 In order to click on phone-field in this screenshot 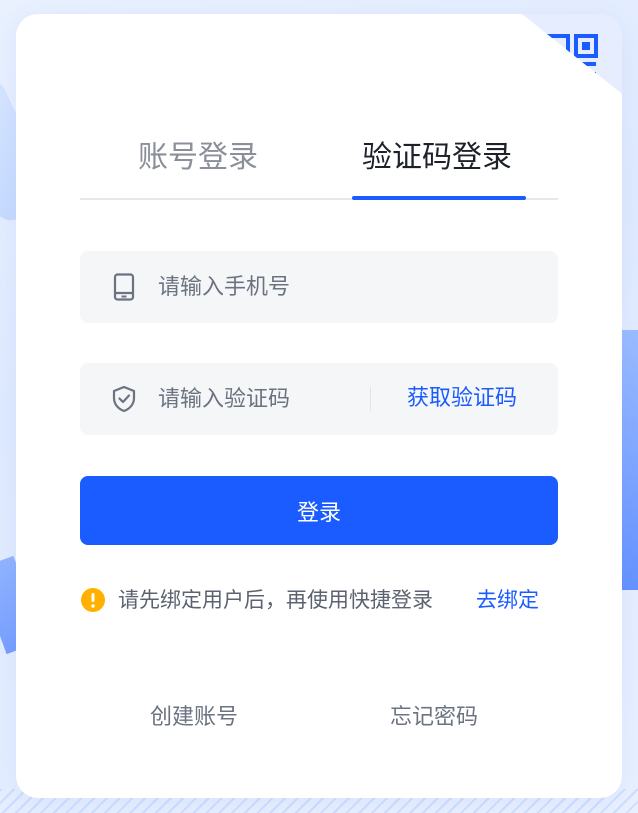, I will do `click(319, 287)`.